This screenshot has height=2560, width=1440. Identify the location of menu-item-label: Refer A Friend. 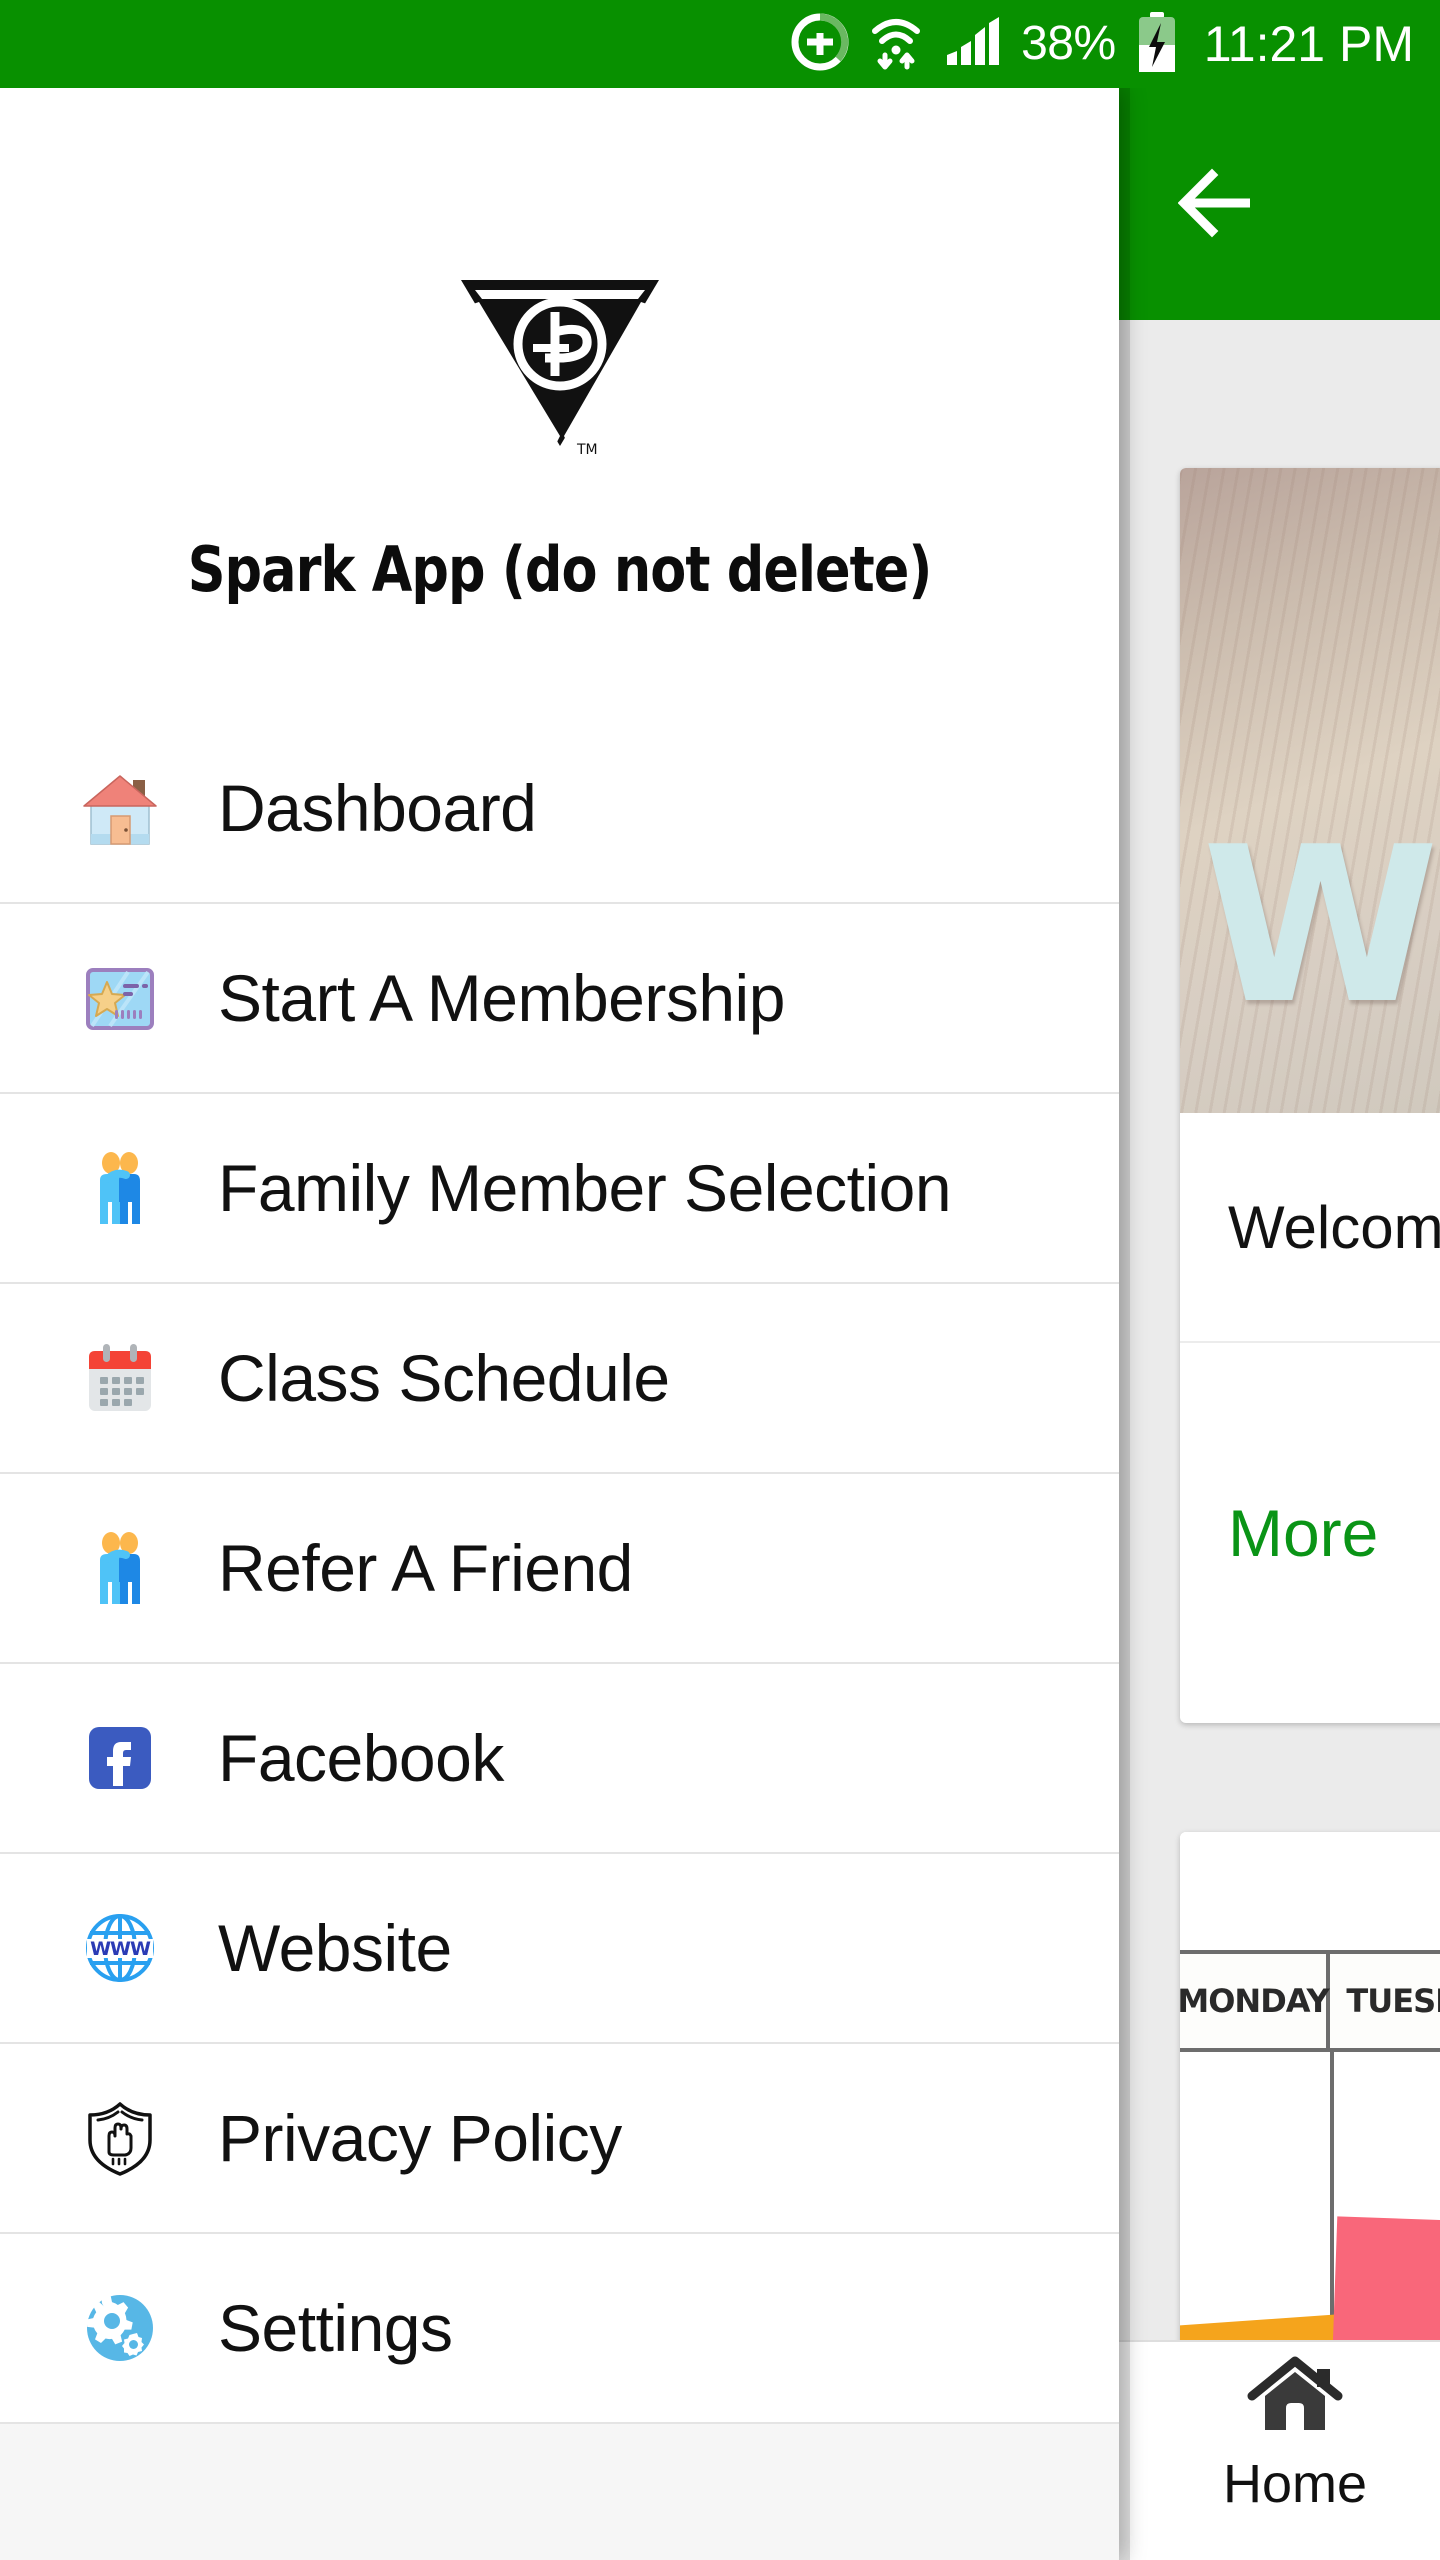
(425, 1568).